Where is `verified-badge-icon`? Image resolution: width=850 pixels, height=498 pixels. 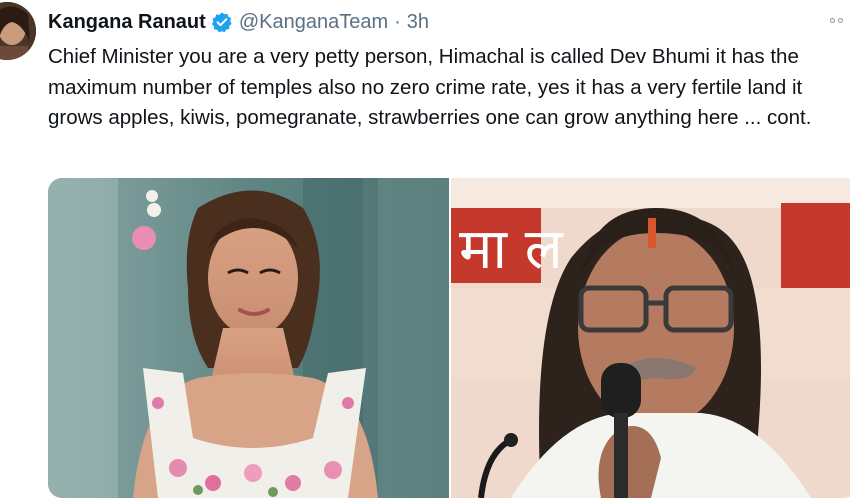 verified-badge-icon is located at coordinates (222, 22).